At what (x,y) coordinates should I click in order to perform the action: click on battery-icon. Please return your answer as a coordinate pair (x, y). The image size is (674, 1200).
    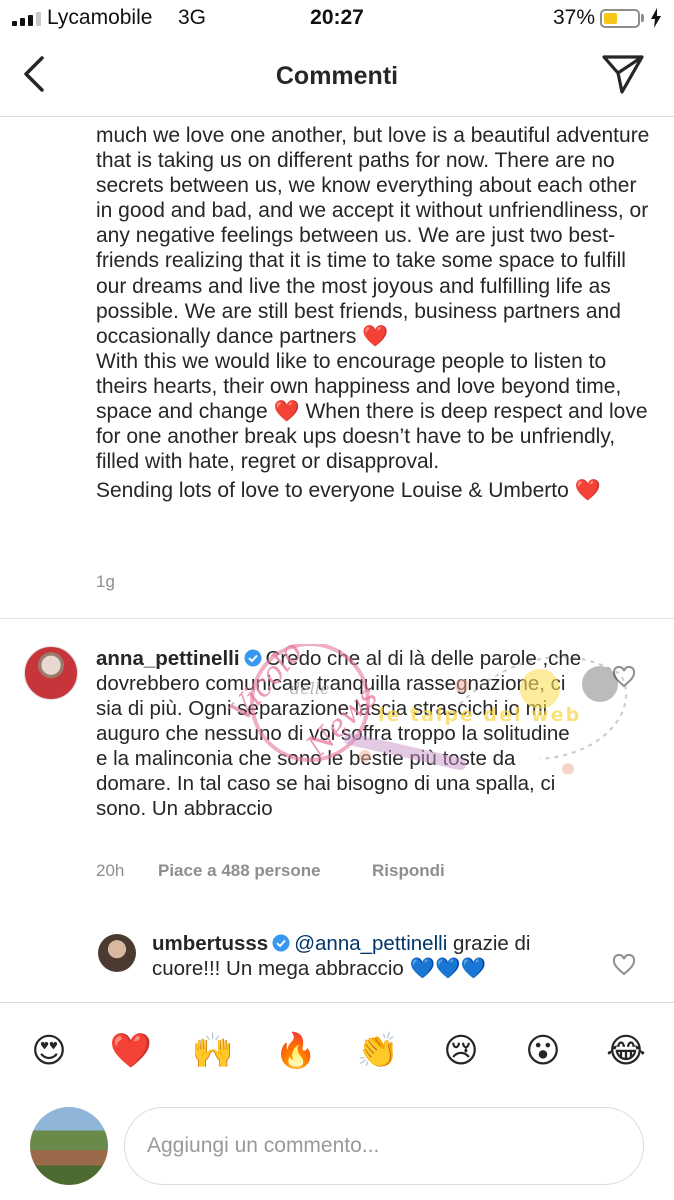
    Looking at the image, I should click on (620, 18).